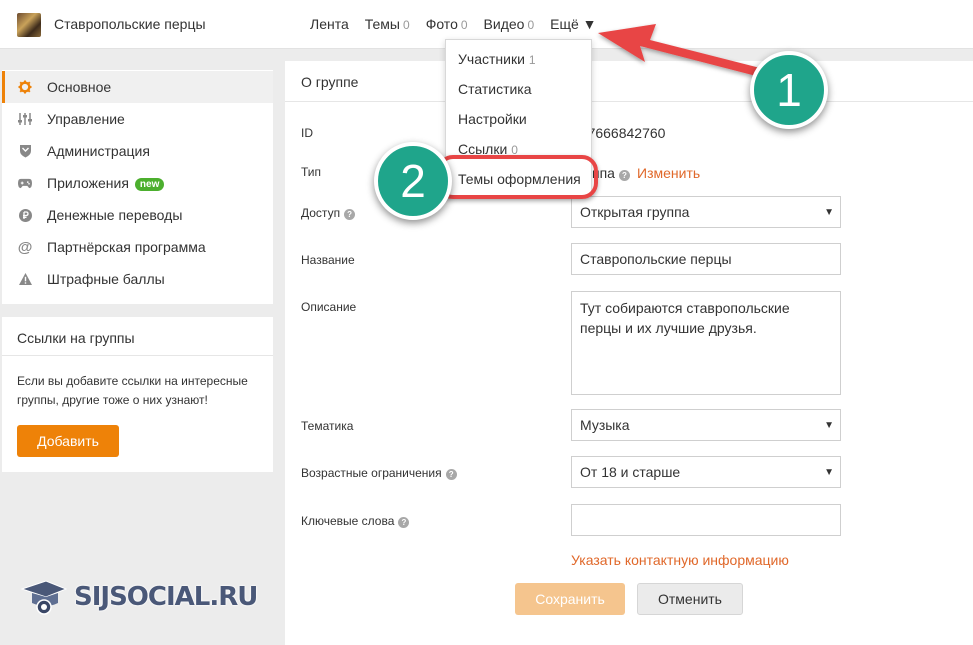 This screenshot has height=645, width=973. What do you see at coordinates (413, 181) in the screenshot?
I see `callout-2: 2` at bounding box center [413, 181].